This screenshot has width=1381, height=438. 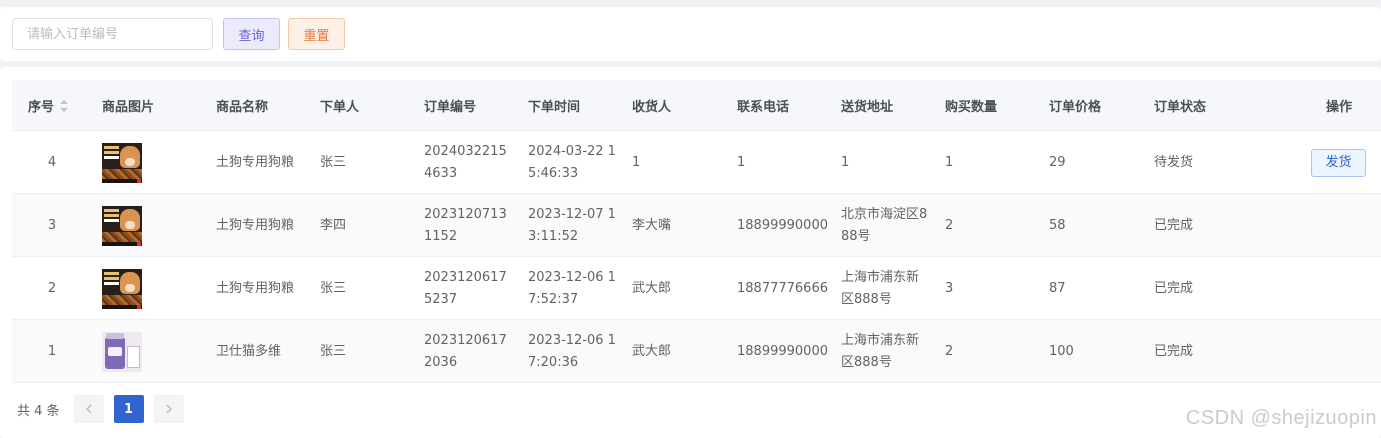 What do you see at coordinates (949, 288) in the screenshot?
I see `cell-quantity: 3` at bounding box center [949, 288].